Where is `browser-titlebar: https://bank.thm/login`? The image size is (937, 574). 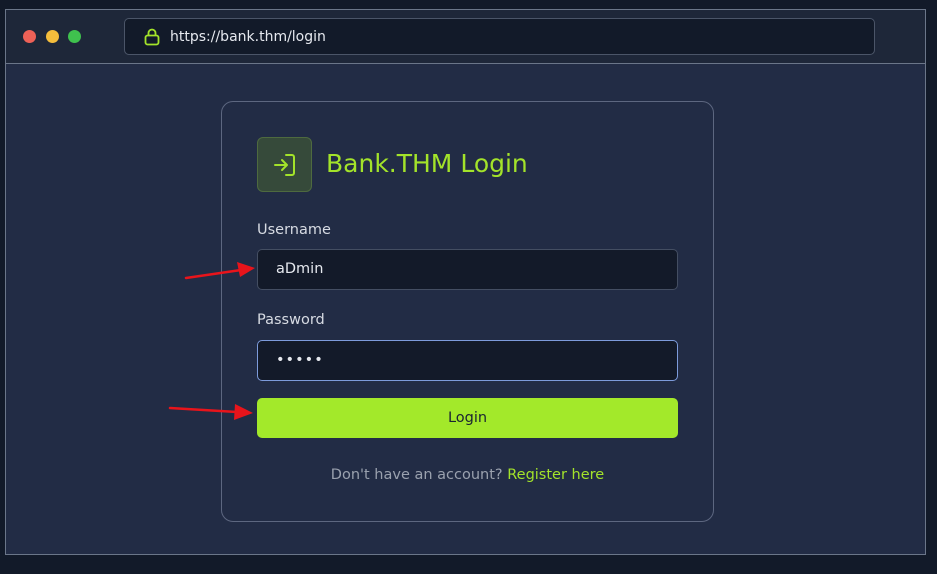 browser-titlebar: https://bank.thm/login is located at coordinates (465, 37).